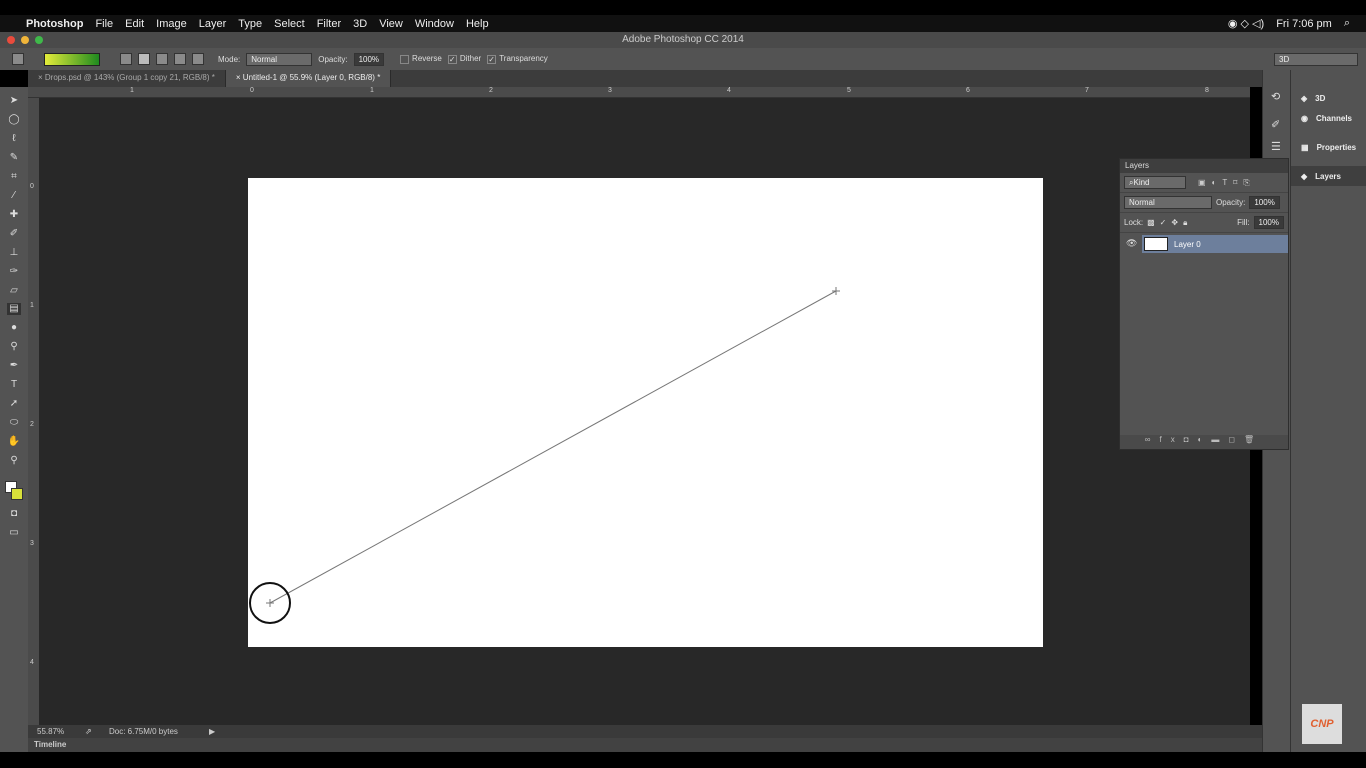  Describe the element at coordinates (1328, 98) in the screenshot. I see `dock-3d: ◈ 3D` at that location.